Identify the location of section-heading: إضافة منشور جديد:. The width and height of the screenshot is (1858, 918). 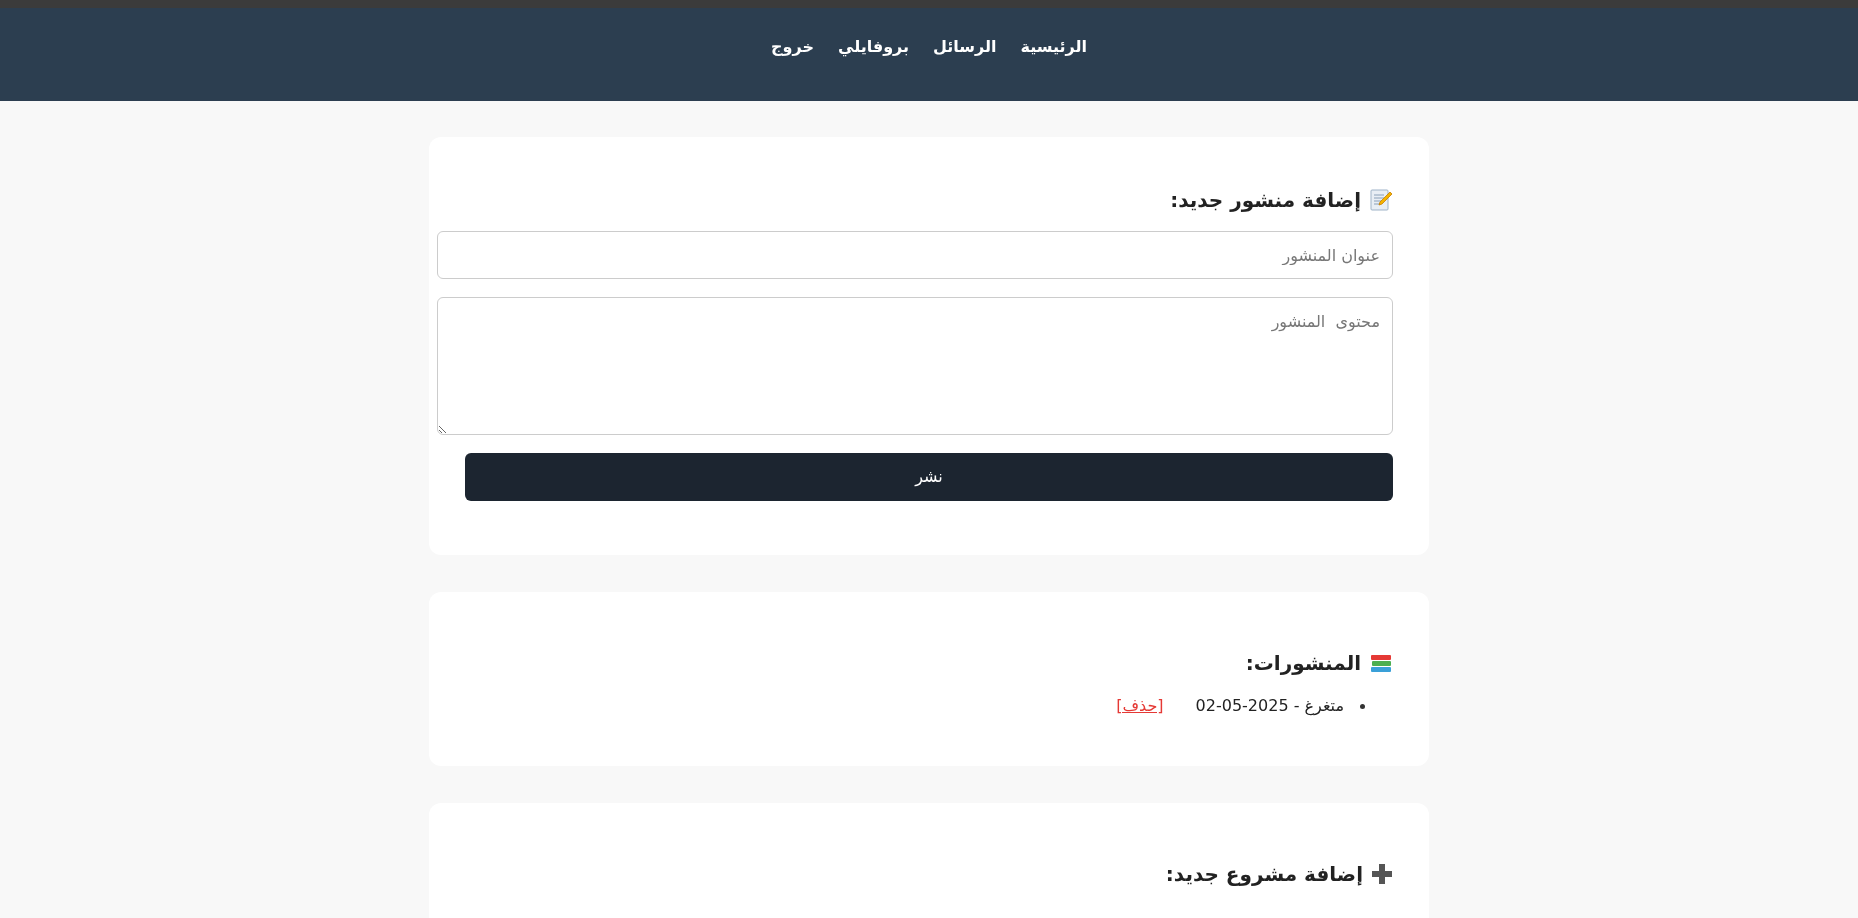
(1265, 200).